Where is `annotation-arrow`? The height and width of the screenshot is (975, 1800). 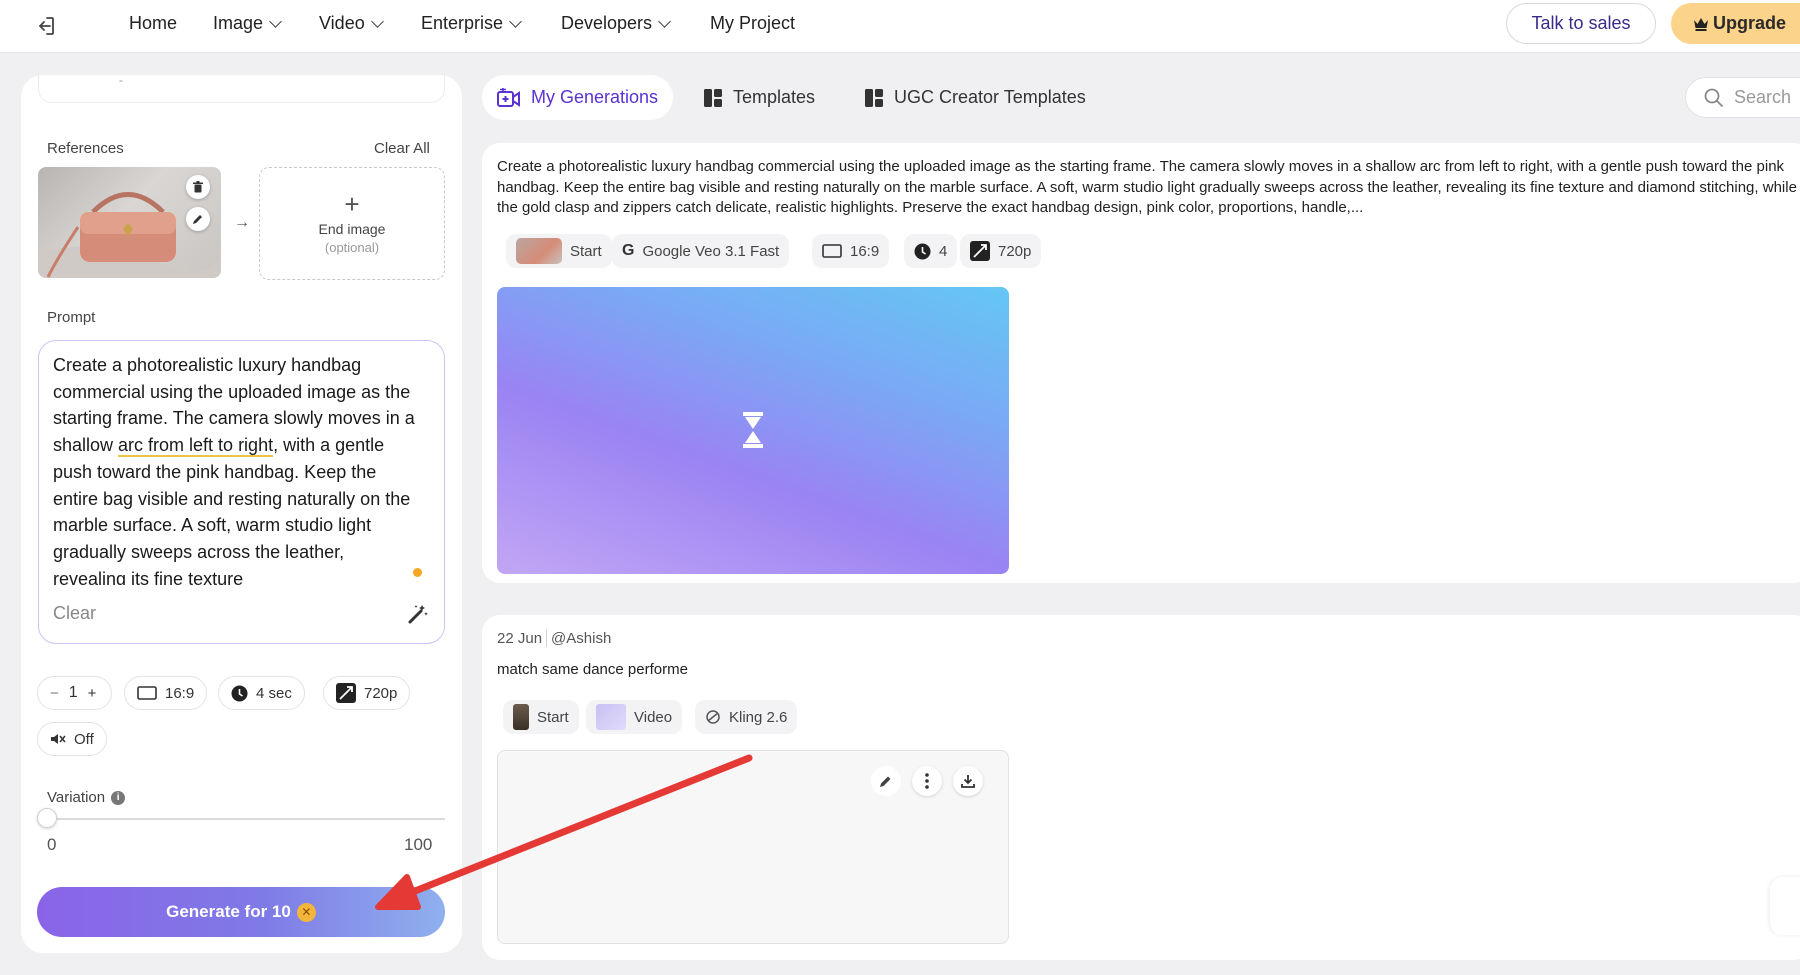
annotation-arrow is located at coordinates (564, 832).